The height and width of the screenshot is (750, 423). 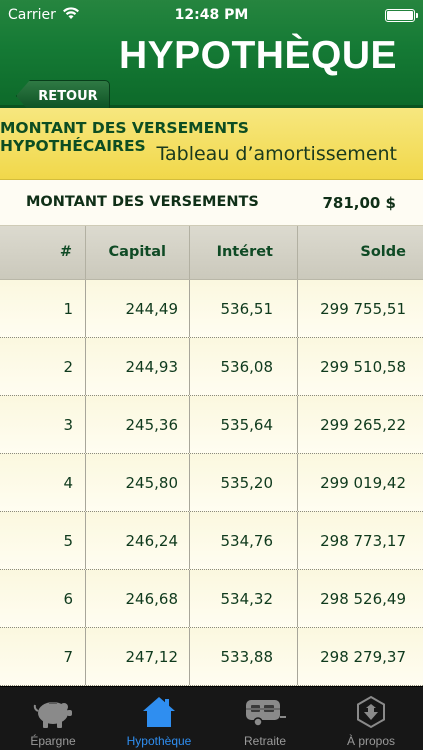 What do you see at coordinates (68, 367) in the screenshot?
I see `row-number: 2` at bounding box center [68, 367].